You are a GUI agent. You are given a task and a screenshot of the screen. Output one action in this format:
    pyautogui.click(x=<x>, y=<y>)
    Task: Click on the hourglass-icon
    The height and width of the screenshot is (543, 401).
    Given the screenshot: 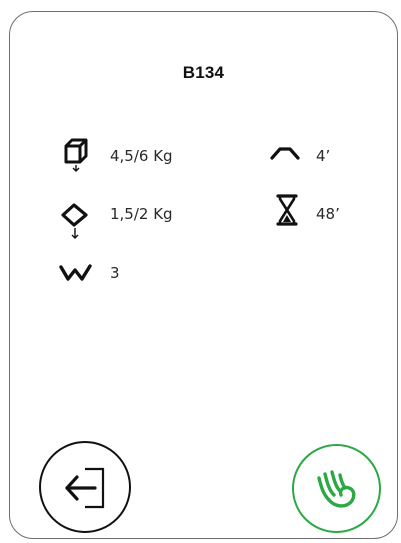 What is the action you would take?
    pyautogui.click(x=287, y=210)
    